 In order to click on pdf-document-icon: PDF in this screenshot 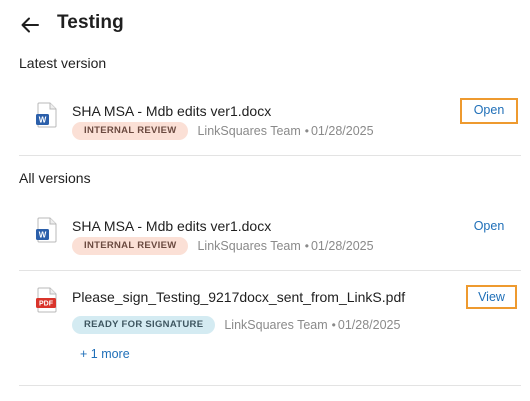, I will do `click(46, 300)`.